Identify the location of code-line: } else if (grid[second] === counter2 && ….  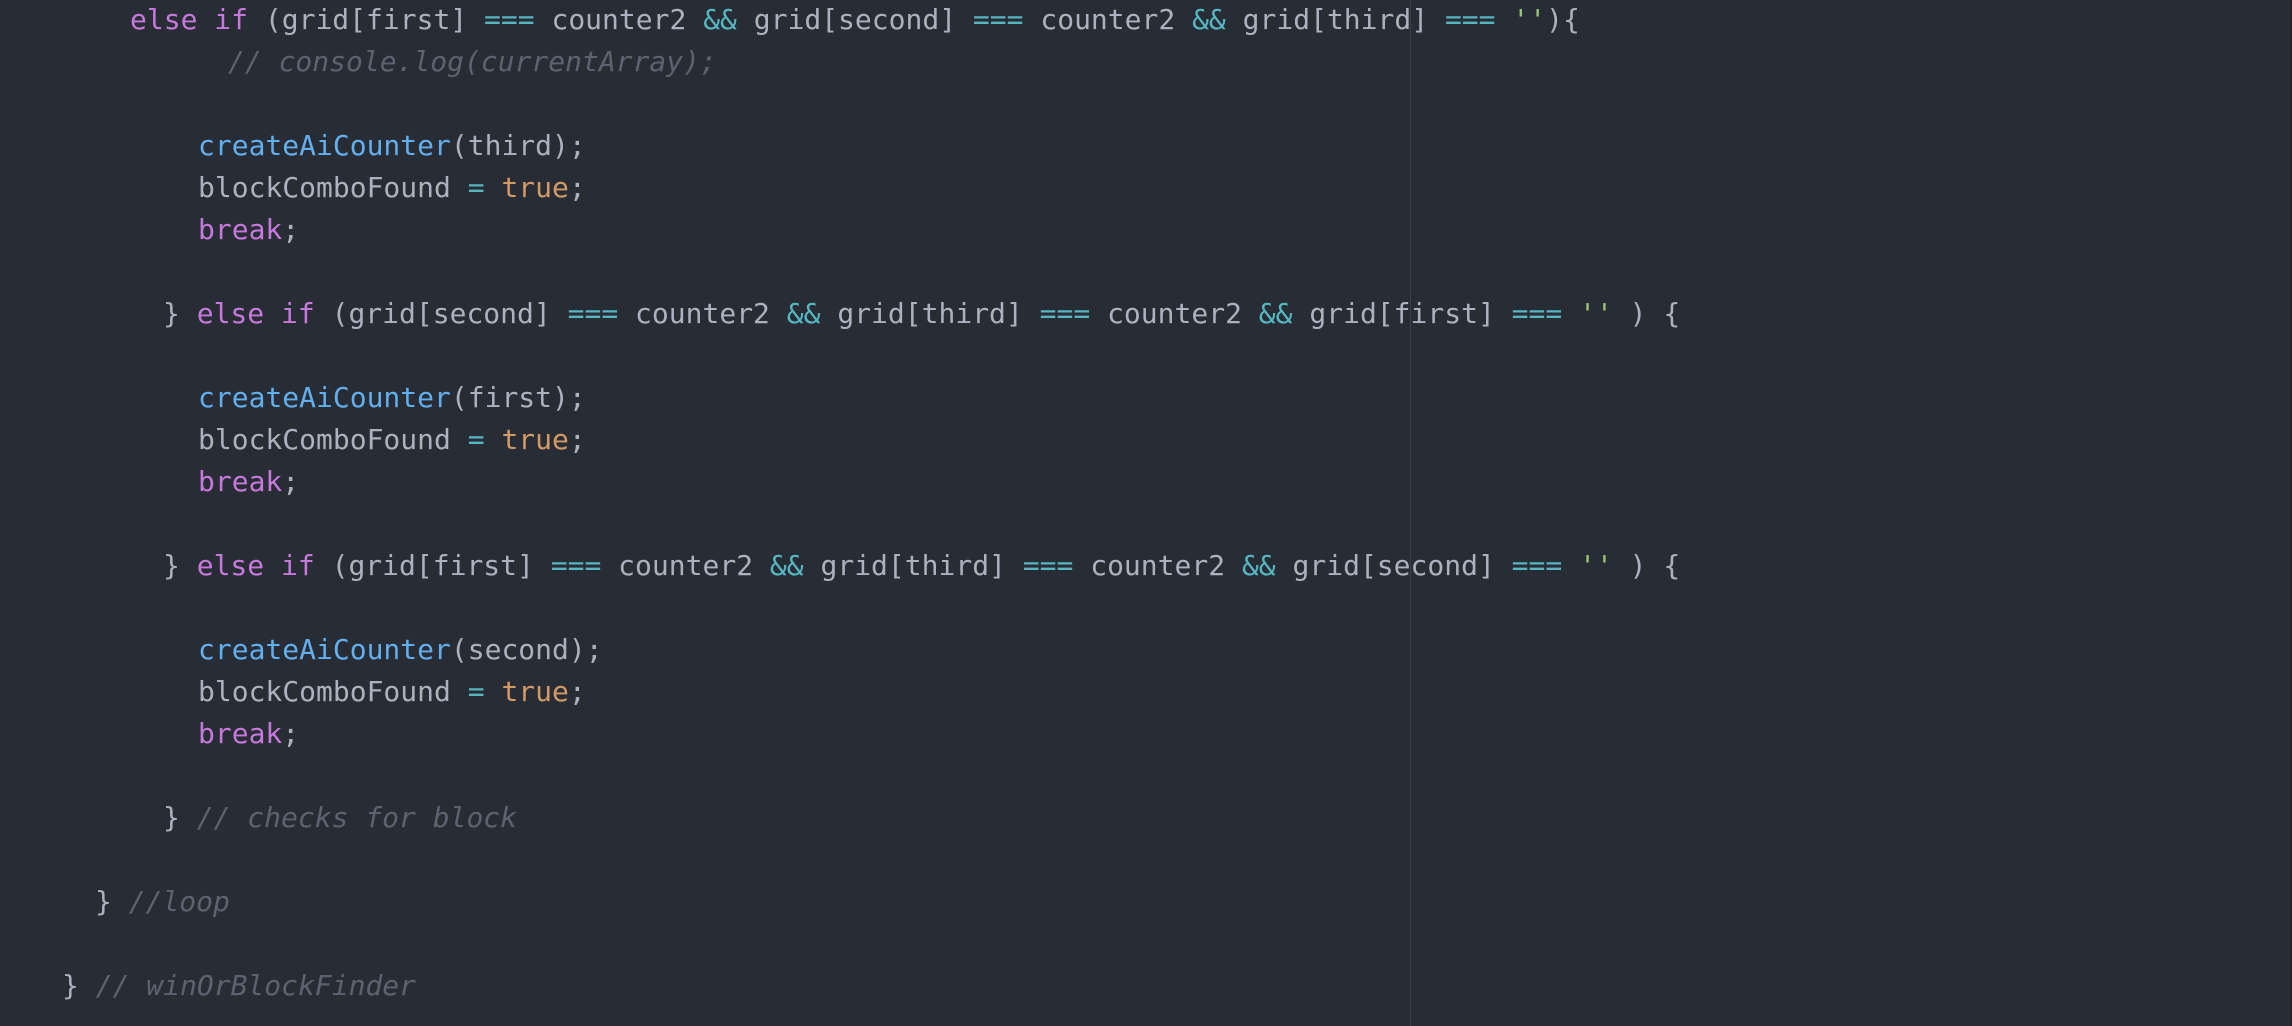
(921, 314).